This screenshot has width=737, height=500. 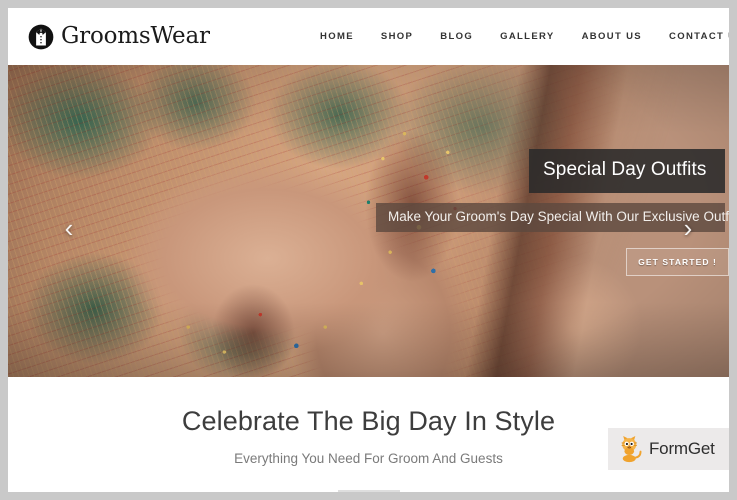 I want to click on brand-logo-link: GroomsWear, so click(x=119, y=37).